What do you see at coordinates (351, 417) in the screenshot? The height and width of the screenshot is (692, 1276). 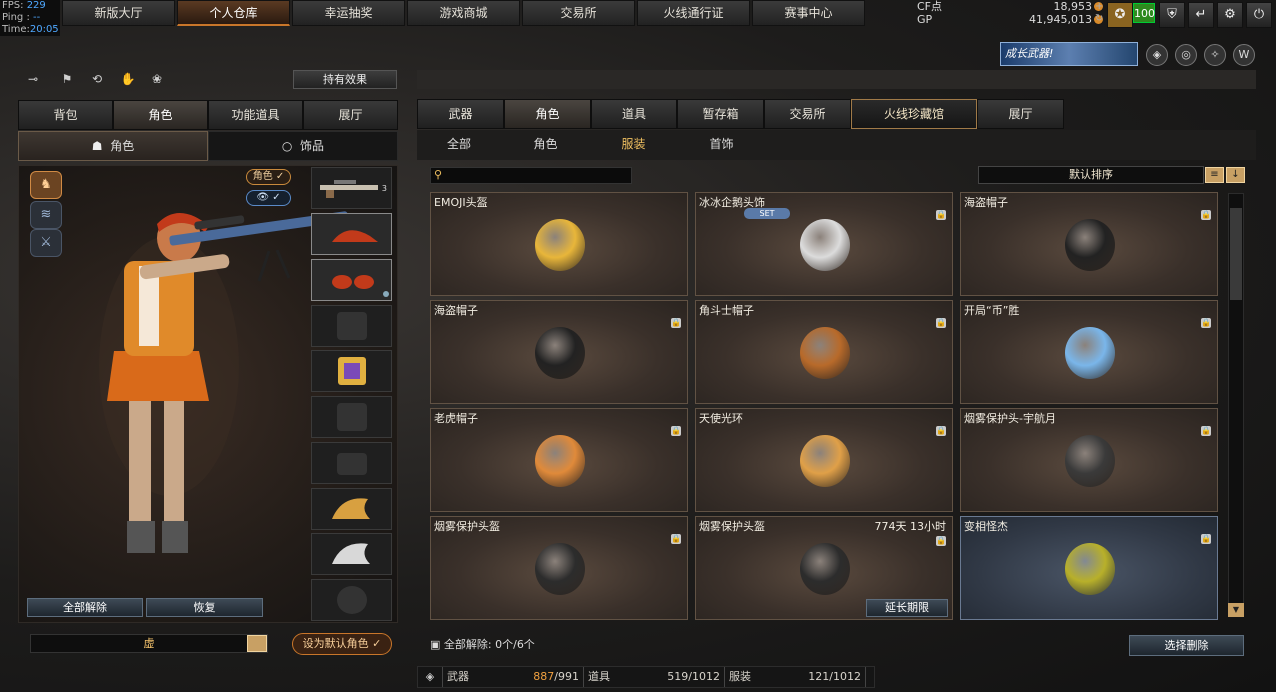 I see `slot-body` at bounding box center [351, 417].